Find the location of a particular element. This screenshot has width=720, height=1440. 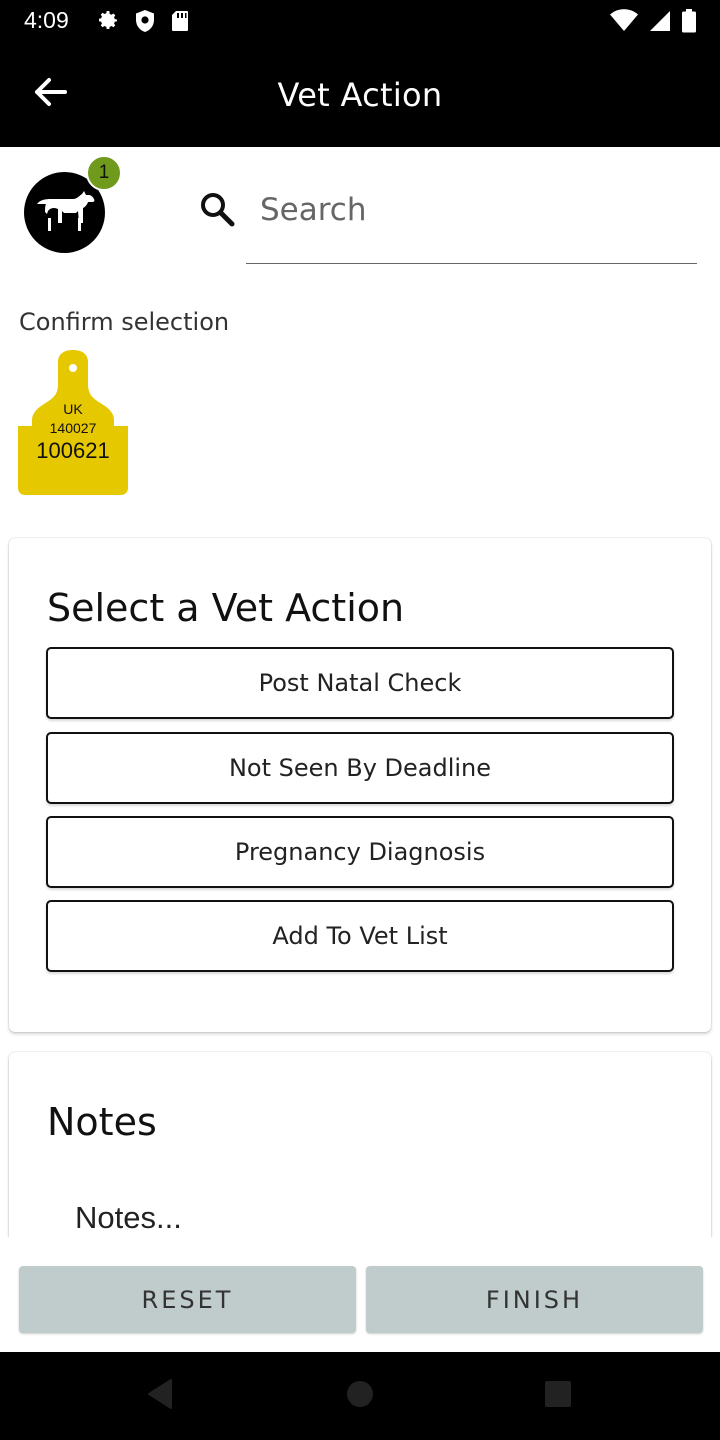

finish-button: FINISH is located at coordinates (534, 1299).